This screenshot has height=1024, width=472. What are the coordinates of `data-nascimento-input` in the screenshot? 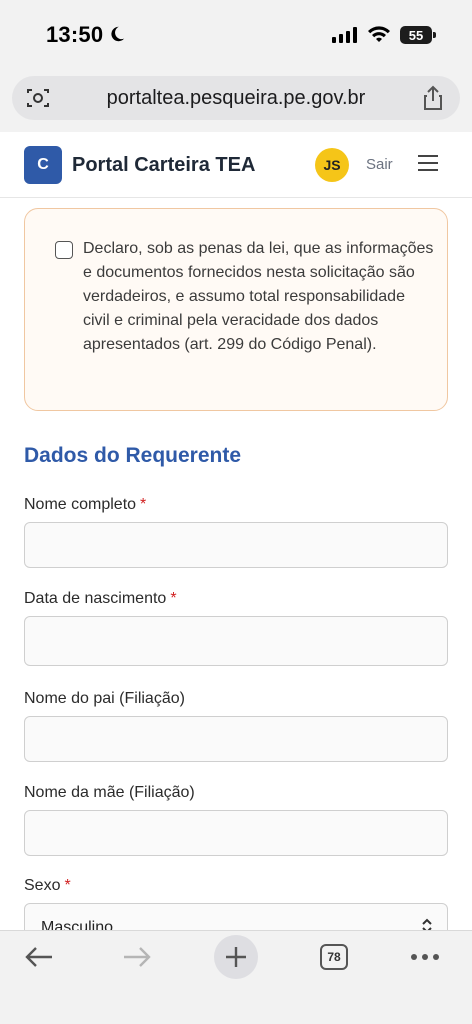 It's located at (236, 641).